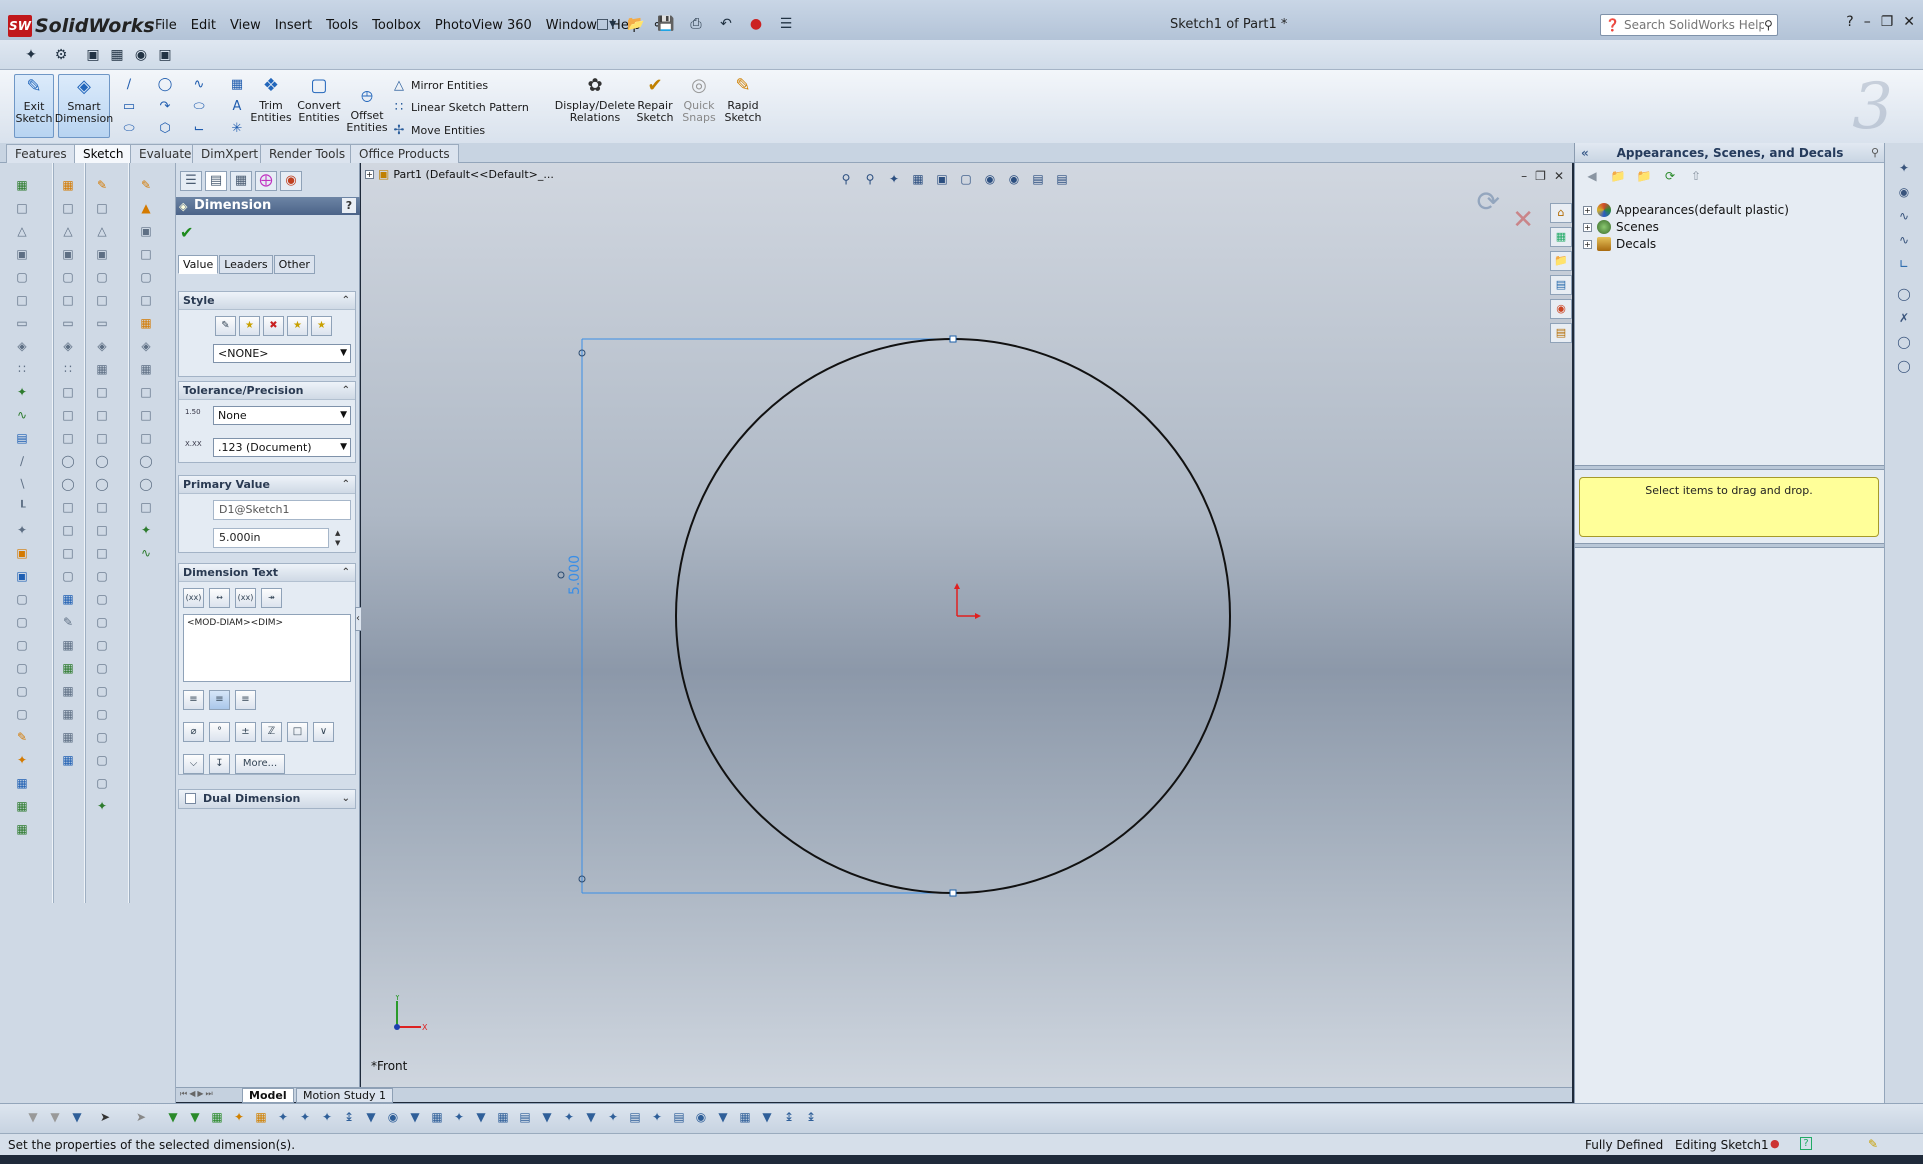 Image resolution: width=1923 pixels, height=1164 pixels. What do you see at coordinates (1618, 177) in the screenshot?
I see `folder-icon: 📁` at bounding box center [1618, 177].